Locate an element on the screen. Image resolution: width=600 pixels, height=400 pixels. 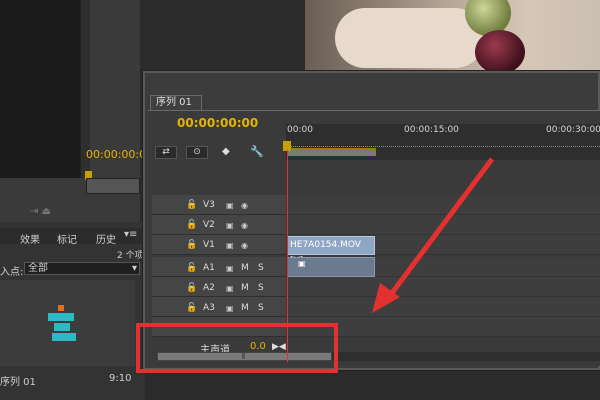
track-label: V2 is located at coordinates (209, 225).